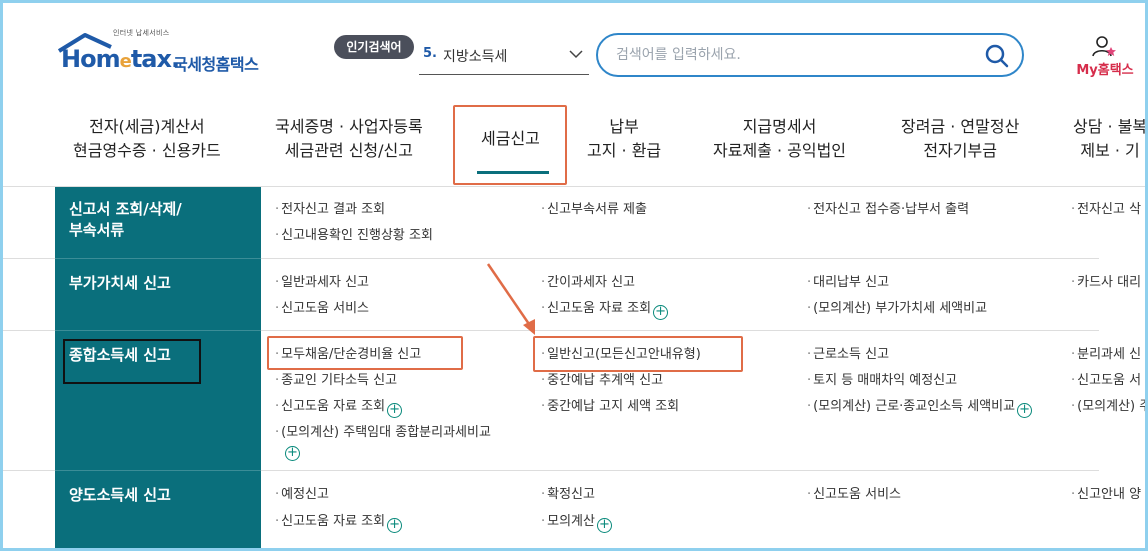  Describe the element at coordinates (120, 283) in the screenshot. I see `row-heading-text: 부가가치세 신고` at that location.